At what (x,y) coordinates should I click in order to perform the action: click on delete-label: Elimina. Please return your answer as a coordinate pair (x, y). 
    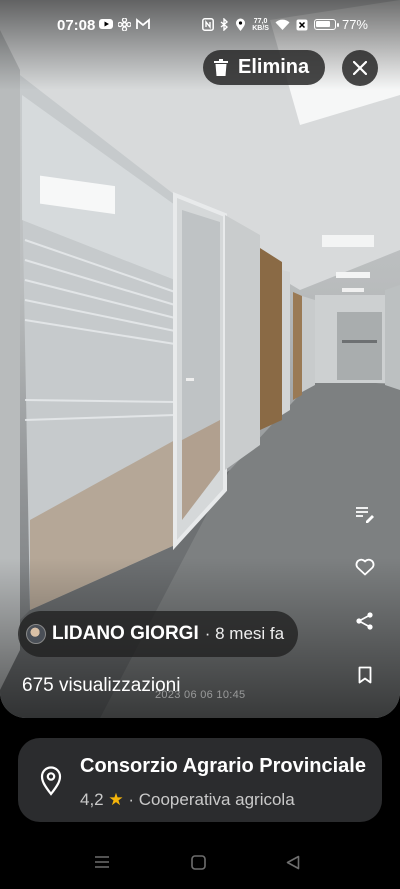
    Looking at the image, I should click on (274, 67).